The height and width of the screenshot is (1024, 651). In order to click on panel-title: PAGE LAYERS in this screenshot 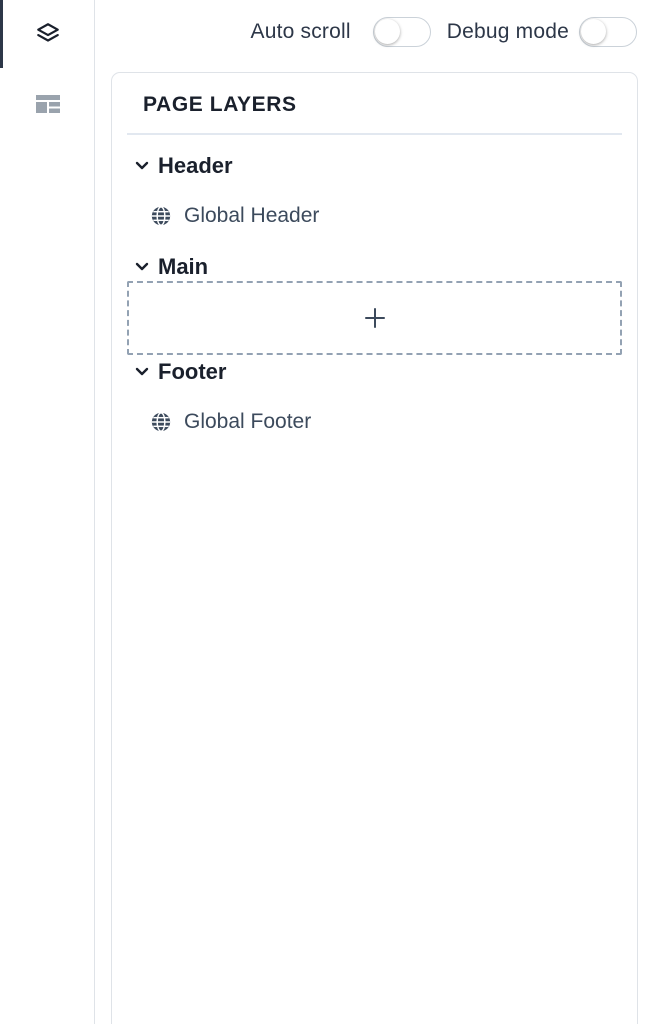, I will do `click(220, 104)`.